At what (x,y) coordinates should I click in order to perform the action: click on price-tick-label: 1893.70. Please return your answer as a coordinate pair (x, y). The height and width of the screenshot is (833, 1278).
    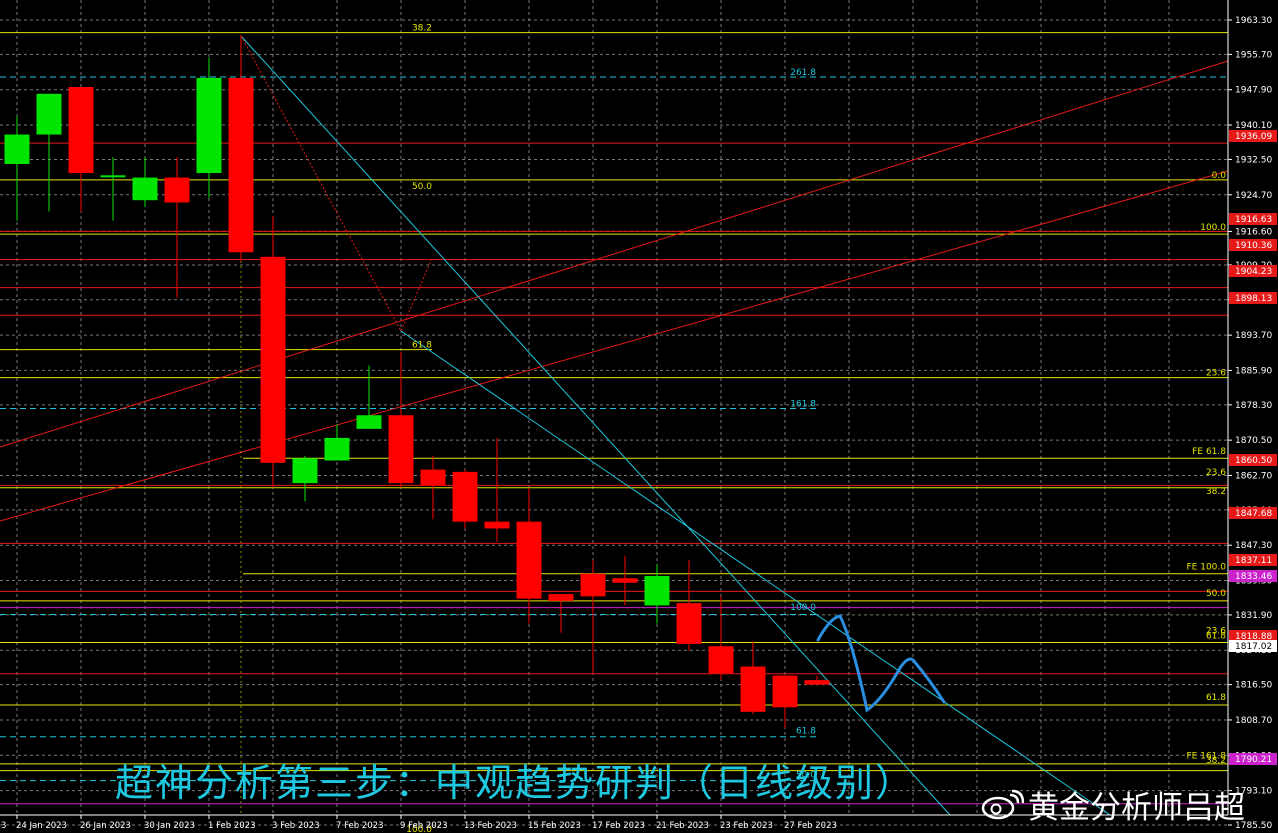
    Looking at the image, I should click on (1253, 336).